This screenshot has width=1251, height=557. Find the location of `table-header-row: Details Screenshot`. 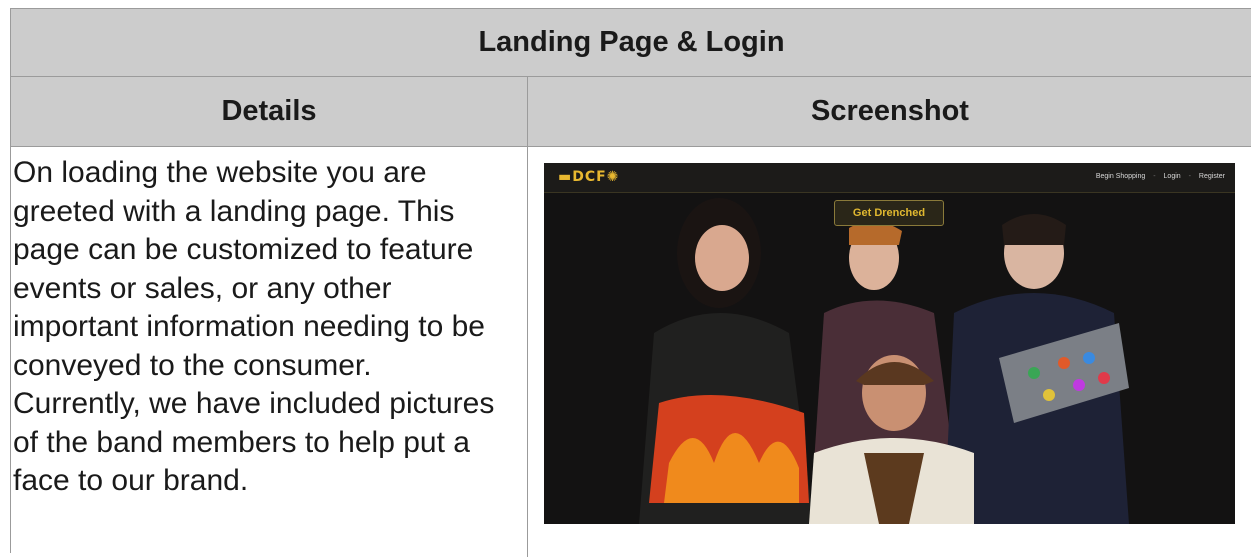

table-header-row: Details Screenshot is located at coordinates (631, 112).